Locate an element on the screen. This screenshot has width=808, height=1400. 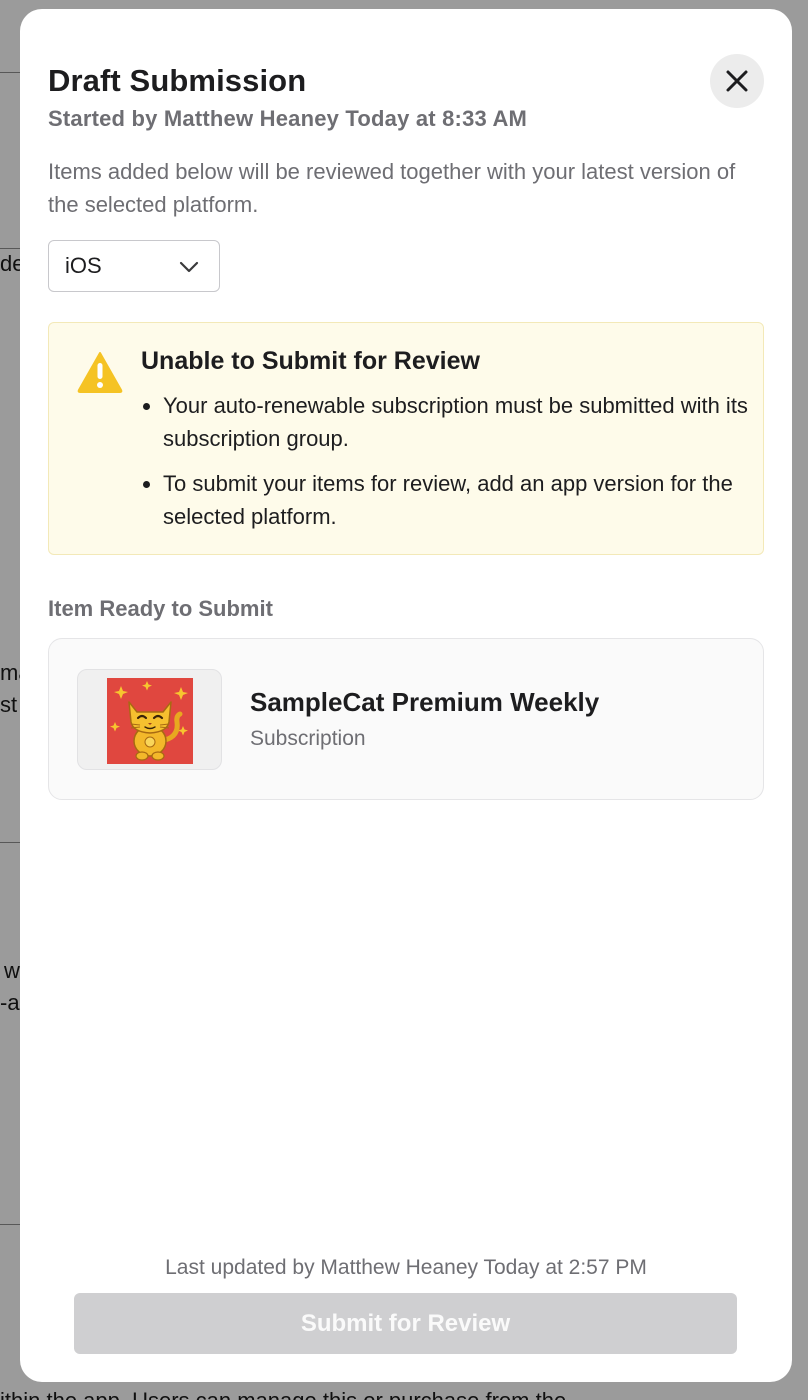
platform-select-value: iOS is located at coordinates (83, 265).